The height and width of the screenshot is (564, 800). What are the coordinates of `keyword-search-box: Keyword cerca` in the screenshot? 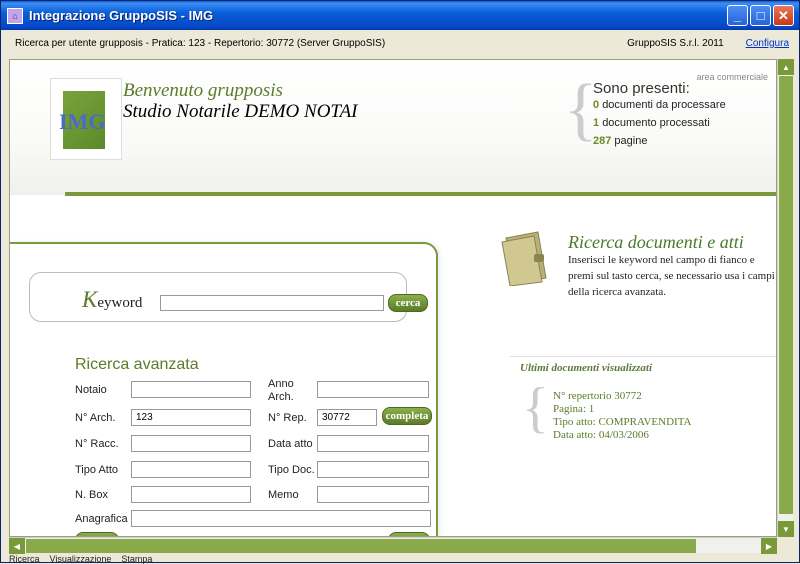 It's located at (228, 297).